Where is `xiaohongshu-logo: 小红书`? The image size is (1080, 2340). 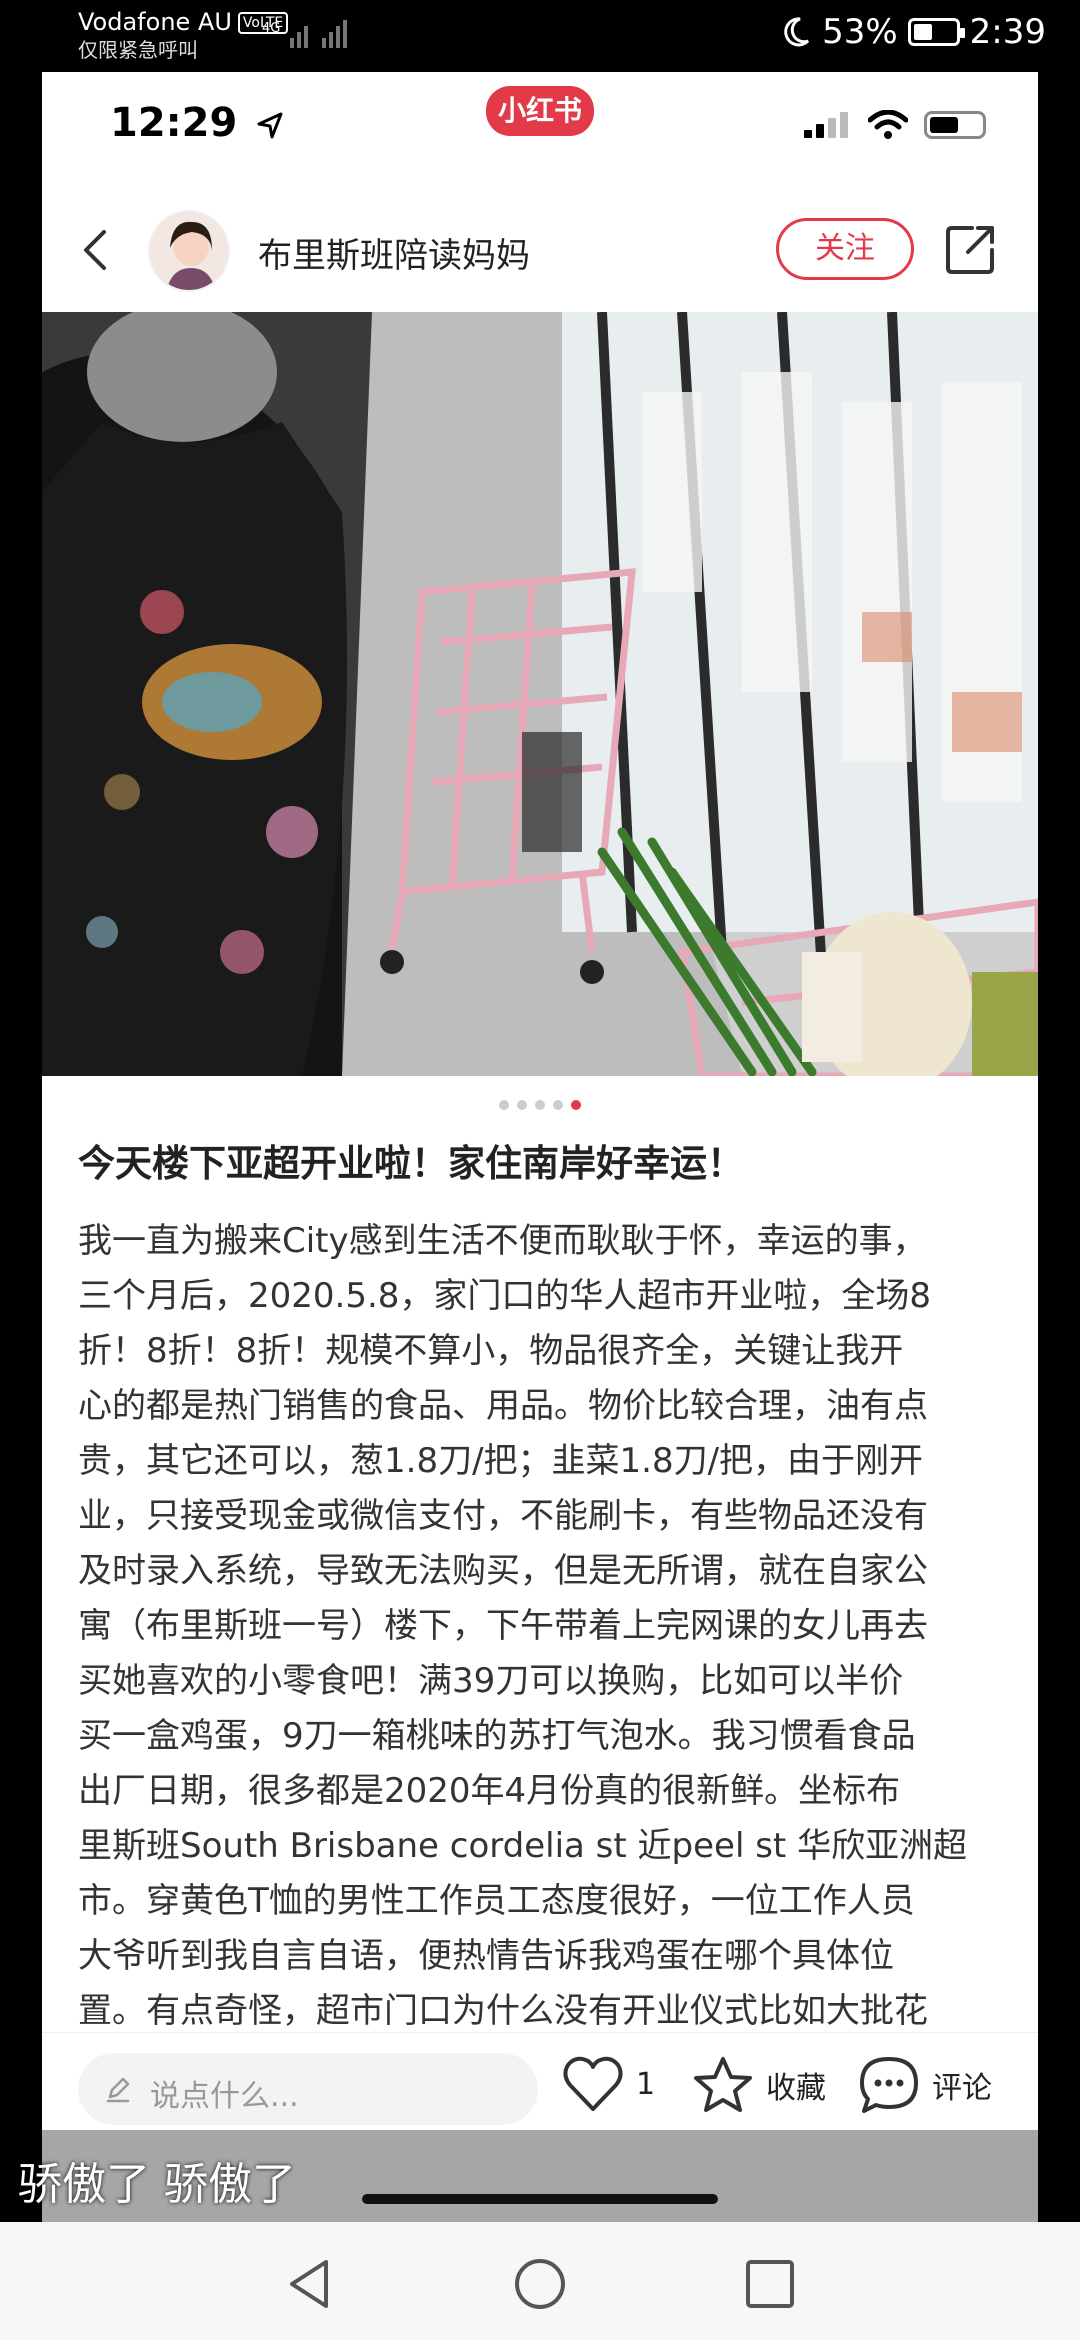 xiaohongshu-logo: 小红书 is located at coordinates (540, 111).